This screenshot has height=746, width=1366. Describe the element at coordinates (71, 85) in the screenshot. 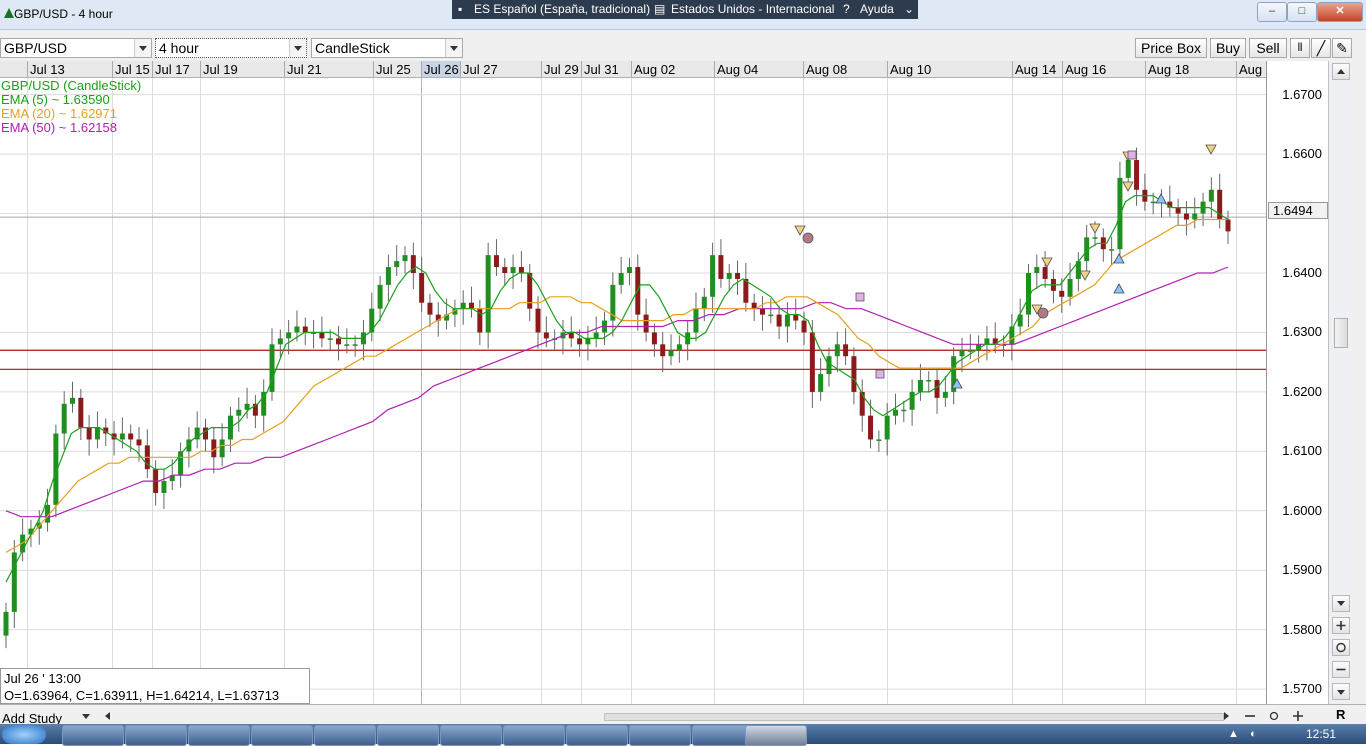

I see `legend-series: GBP/USD (CandleStick)` at that location.